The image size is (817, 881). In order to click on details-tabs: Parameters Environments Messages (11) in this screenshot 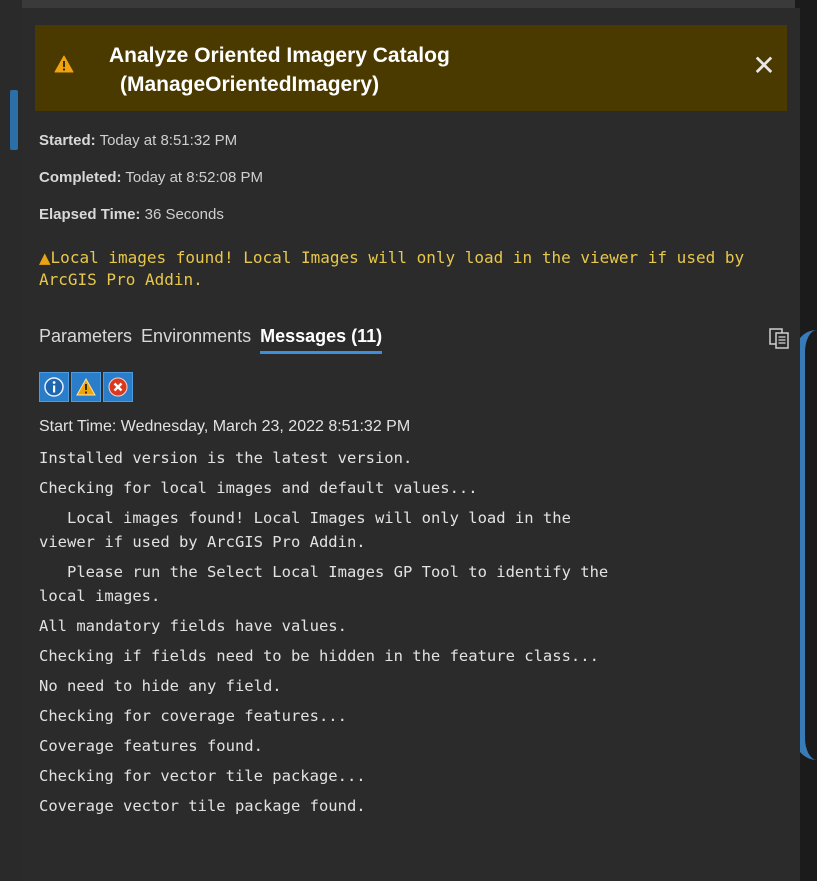, I will do `click(215, 340)`.